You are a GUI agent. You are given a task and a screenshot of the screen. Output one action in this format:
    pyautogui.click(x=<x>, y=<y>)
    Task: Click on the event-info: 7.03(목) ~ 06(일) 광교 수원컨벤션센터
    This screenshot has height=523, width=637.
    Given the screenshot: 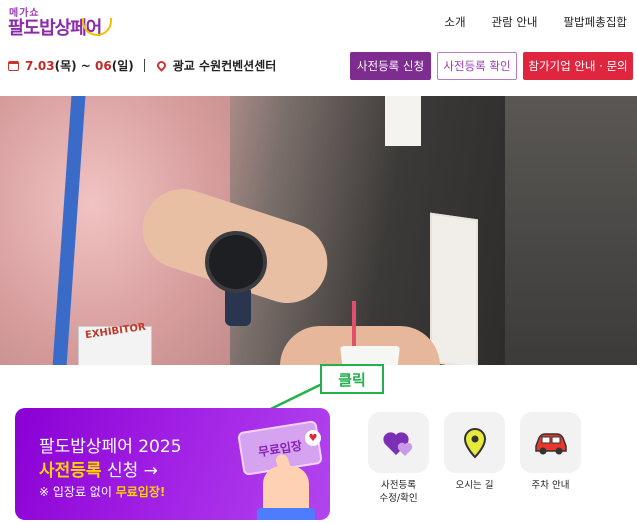 What is the action you would take?
    pyautogui.click(x=142, y=65)
    